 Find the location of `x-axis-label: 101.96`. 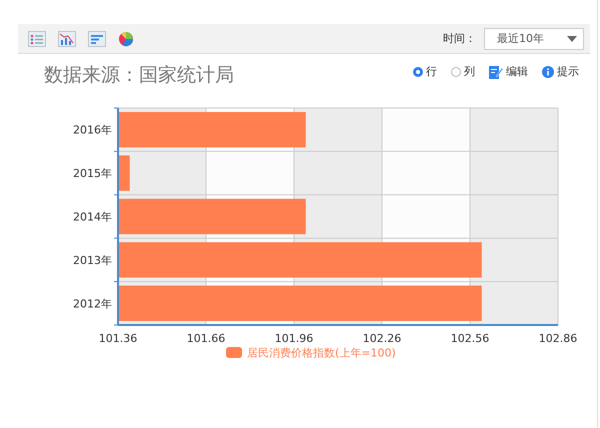

x-axis-label: 101.96 is located at coordinates (294, 338).